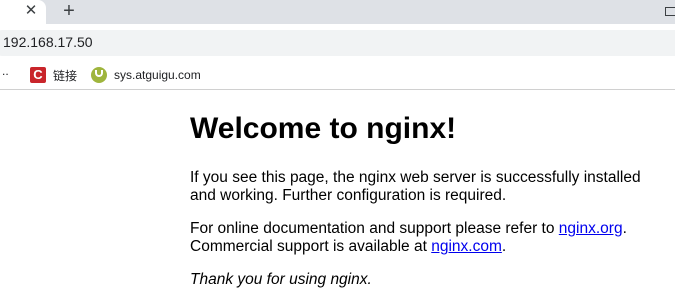 The height and width of the screenshot is (298, 675). I want to click on thanks-paragraph: Thank you for using nginx., so click(281, 279).